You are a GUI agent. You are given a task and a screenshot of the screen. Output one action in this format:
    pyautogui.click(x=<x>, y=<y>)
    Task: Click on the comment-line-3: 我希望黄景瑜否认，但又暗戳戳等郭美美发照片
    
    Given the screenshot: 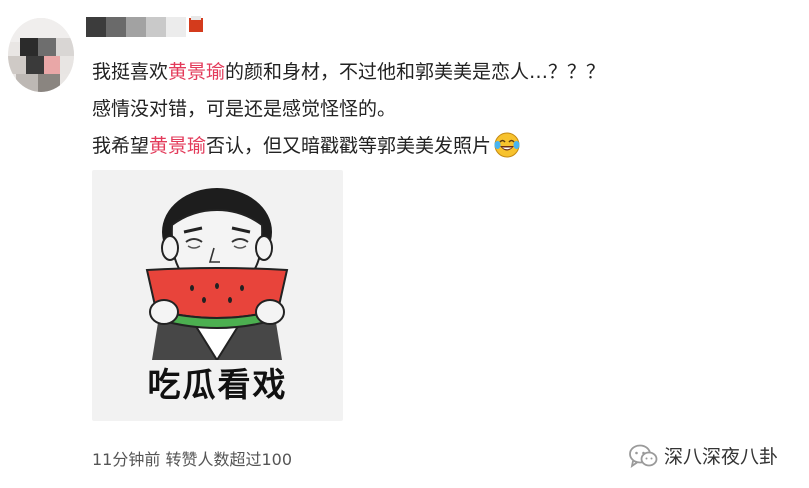 What is the action you would take?
    pyautogui.click(x=348, y=150)
    